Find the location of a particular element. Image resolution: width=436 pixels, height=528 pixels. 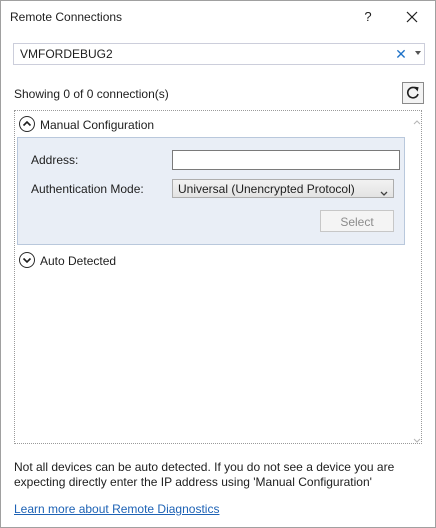

scroll-down-icon is located at coordinates (417, 438).